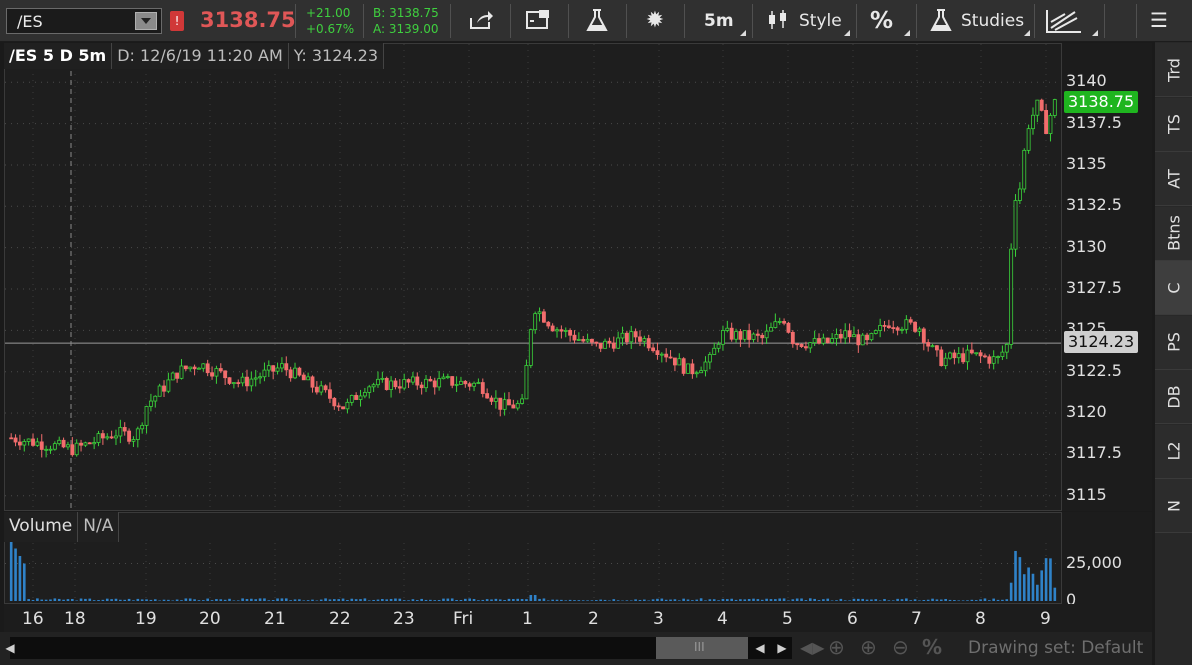 Image resolution: width=1192 pixels, height=665 pixels. Describe the element at coordinates (533, 558) in the screenshot. I see `volume-pane` at that location.